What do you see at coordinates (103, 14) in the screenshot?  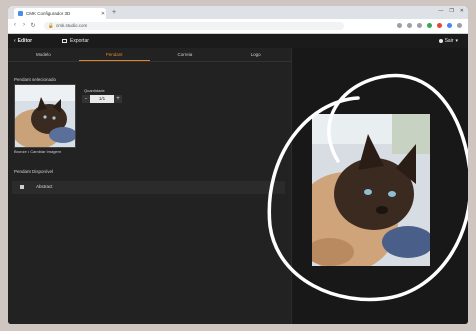 I see `close-tab-icon: ✕` at bounding box center [103, 14].